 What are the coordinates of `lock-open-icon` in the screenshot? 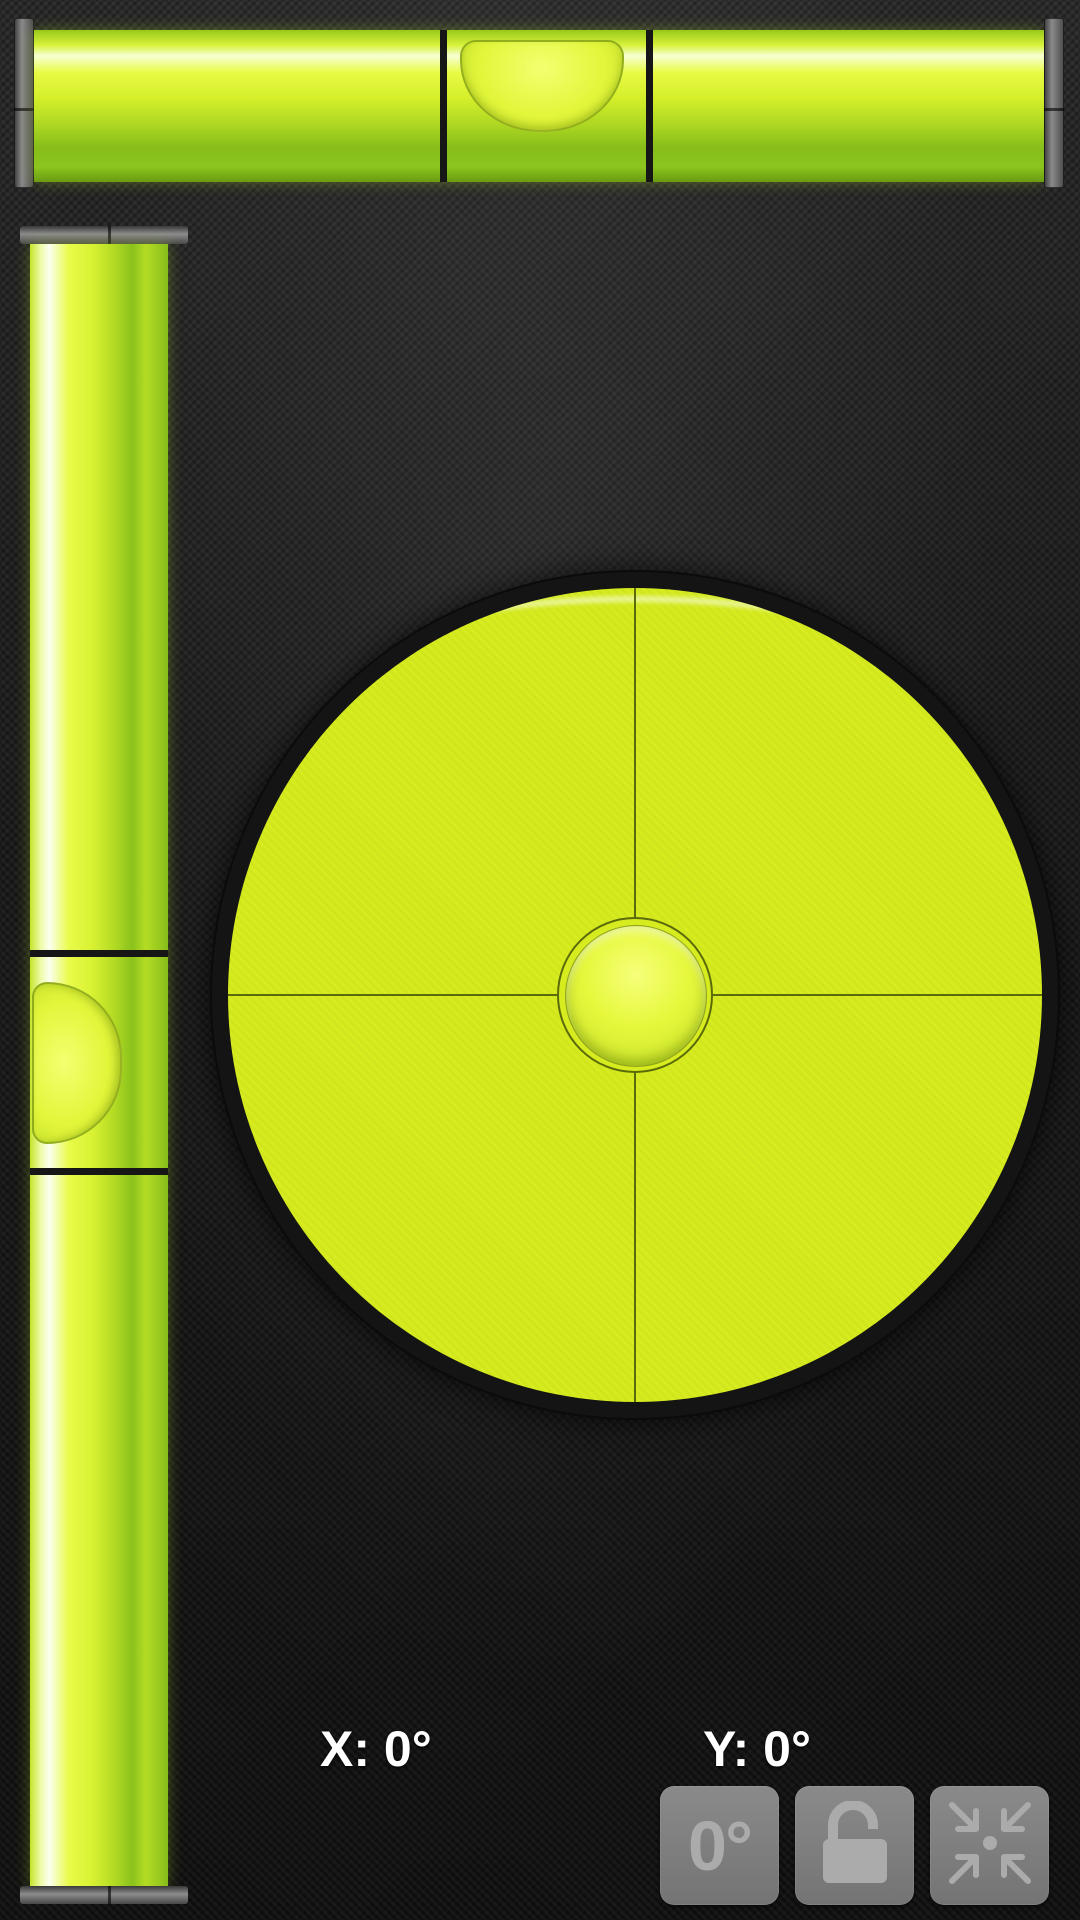 It's located at (855, 1845).